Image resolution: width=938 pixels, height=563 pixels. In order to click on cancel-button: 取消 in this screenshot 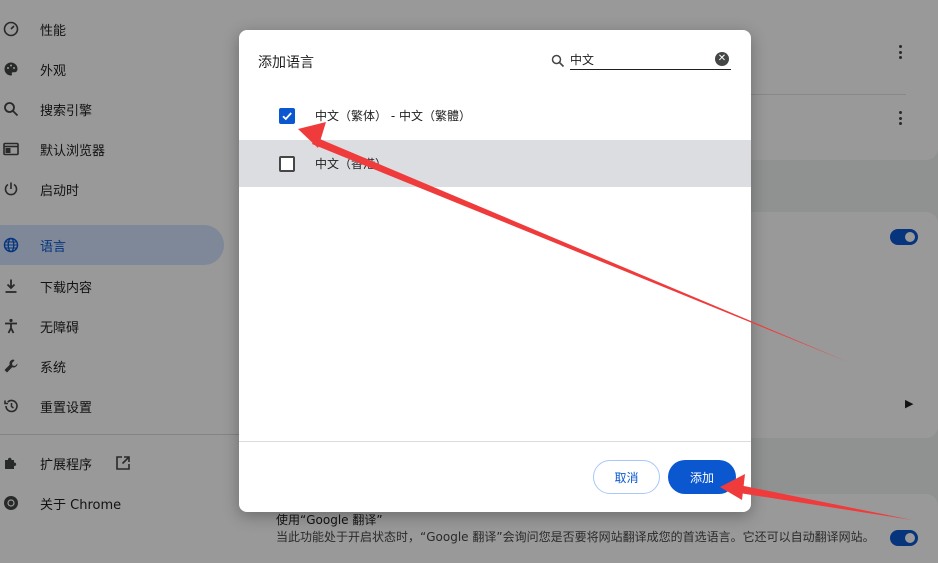, I will do `click(626, 477)`.